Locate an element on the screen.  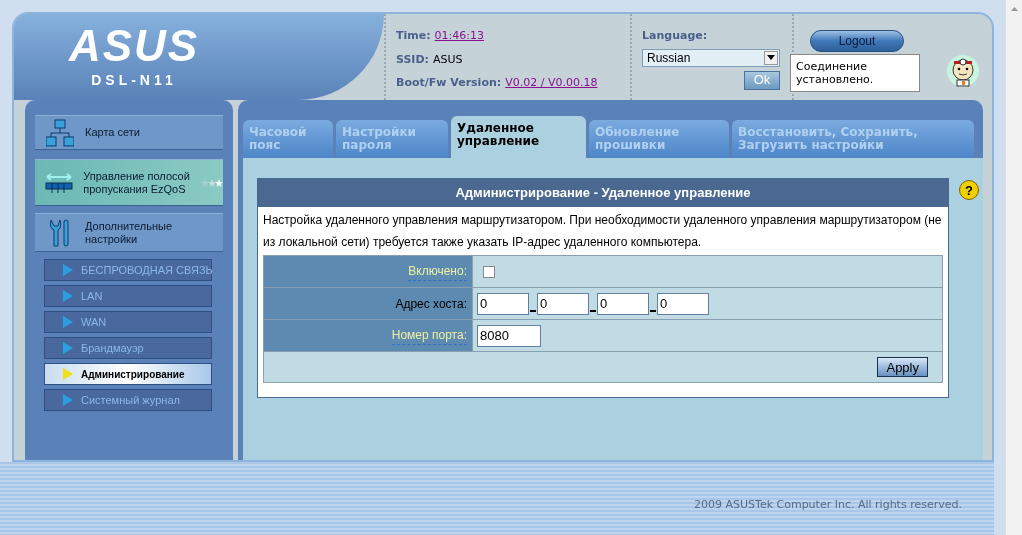
language-label: Language: is located at coordinates (675, 36).